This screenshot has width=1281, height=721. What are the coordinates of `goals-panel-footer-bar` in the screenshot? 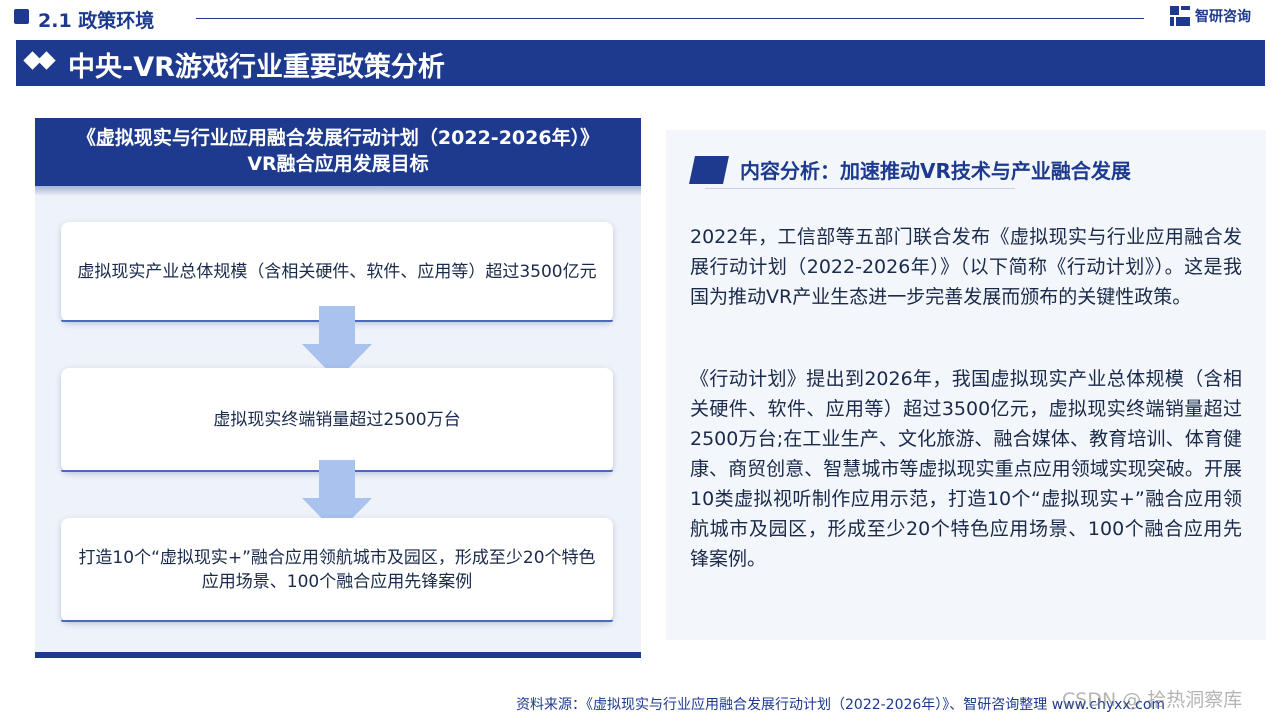 It's located at (338, 655).